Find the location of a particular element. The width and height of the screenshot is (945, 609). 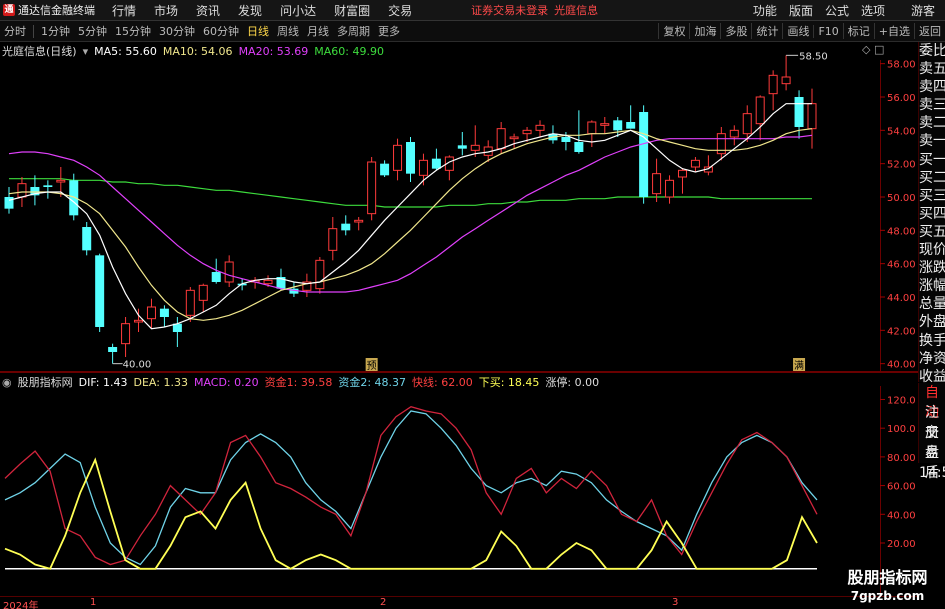

menu-news: 资讯 is located at coordinates (208, 10).